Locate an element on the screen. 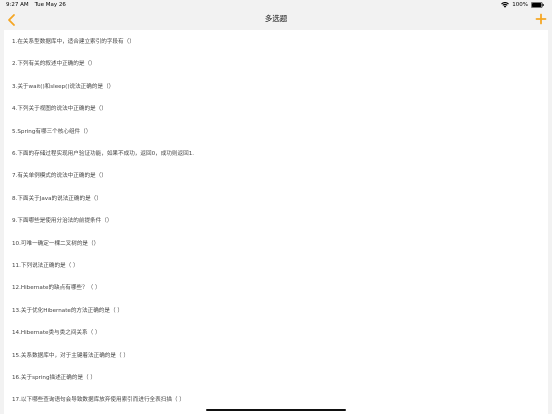  battery-percent: 100% is located at coordinates (520, 5).